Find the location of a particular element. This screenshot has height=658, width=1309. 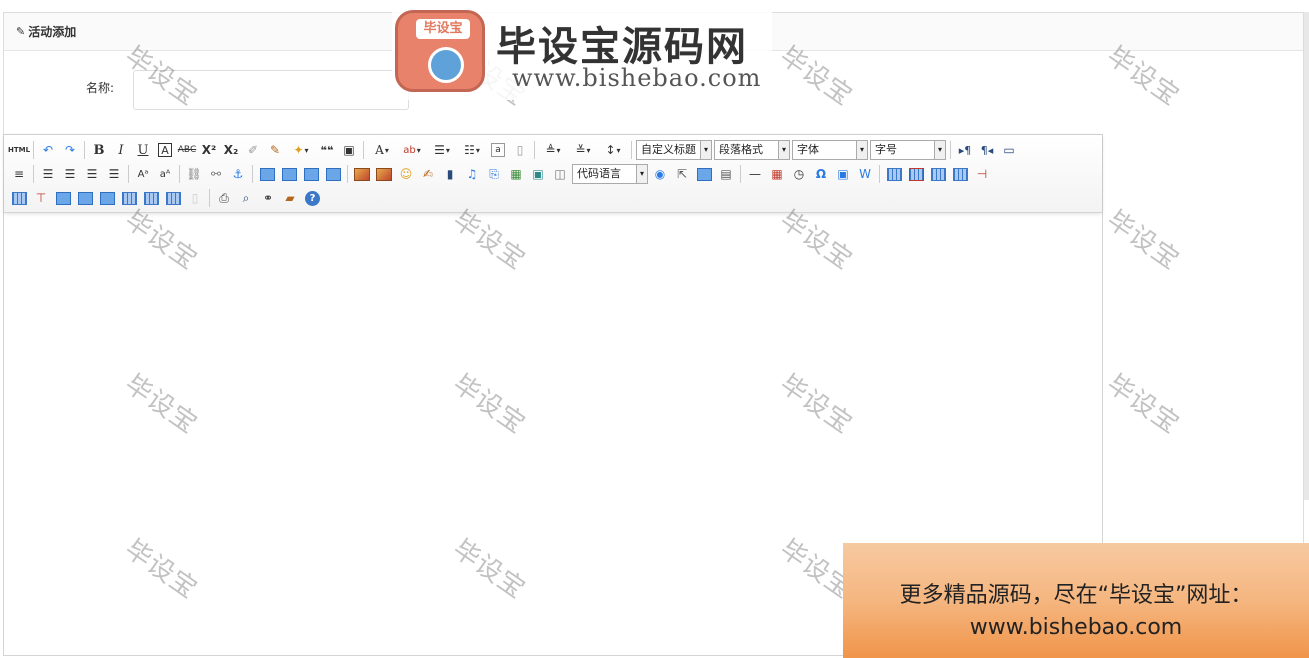

insert-video-icon: ▮ is located at coordinates (450, 174).